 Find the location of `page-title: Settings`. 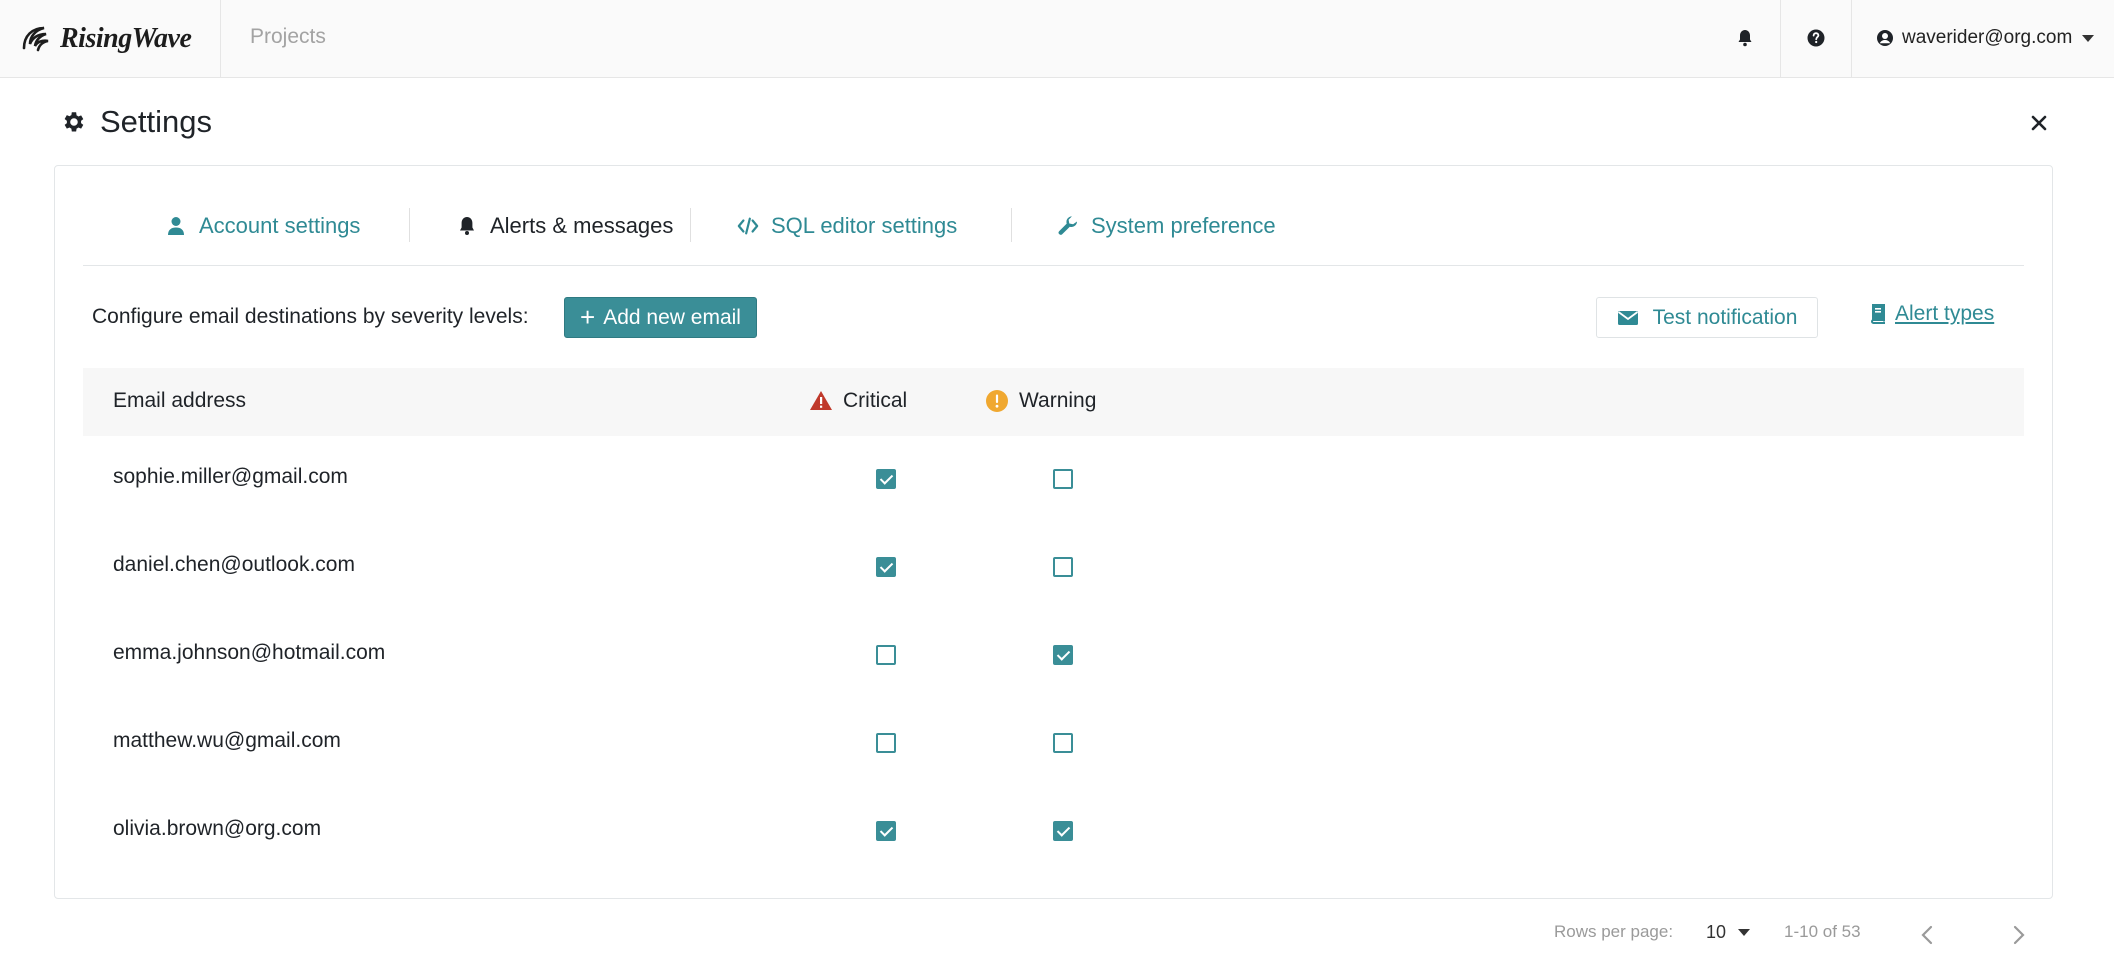

page-title: Settings is located at coordinates (156, 121).